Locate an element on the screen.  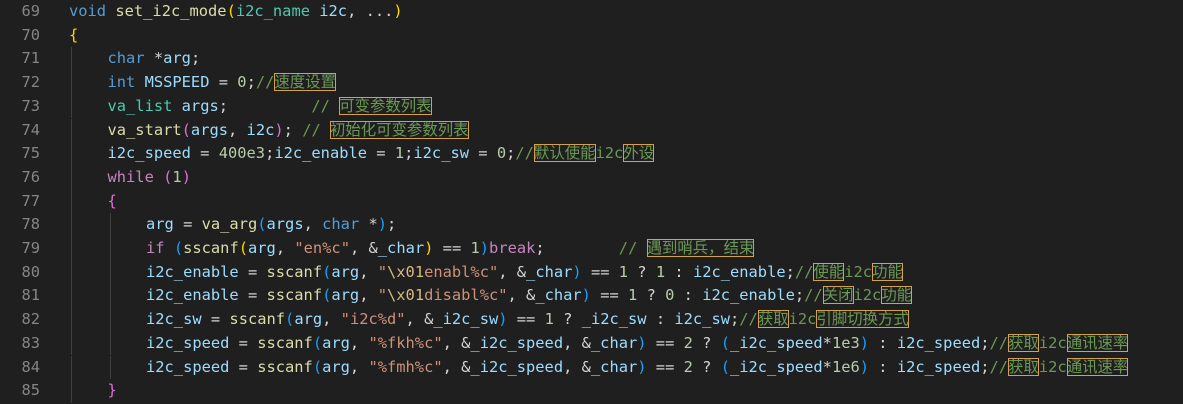
code-token: , & is located at coordinates (363, 248).